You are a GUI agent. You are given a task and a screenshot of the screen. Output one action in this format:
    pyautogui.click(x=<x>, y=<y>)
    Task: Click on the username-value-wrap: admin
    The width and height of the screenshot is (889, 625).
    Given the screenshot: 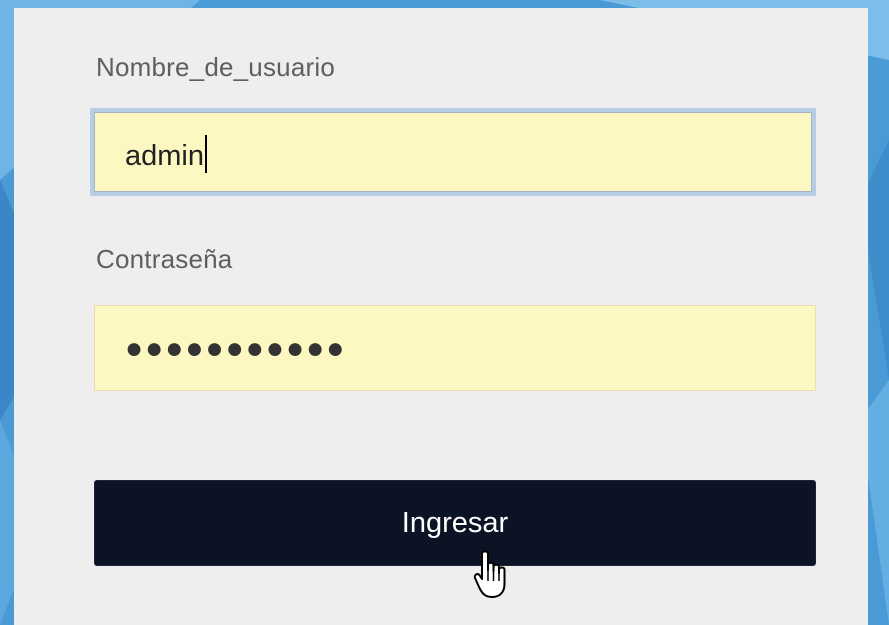 What is the action you would take?
    pyautogui.click(x=166, y=154)
    